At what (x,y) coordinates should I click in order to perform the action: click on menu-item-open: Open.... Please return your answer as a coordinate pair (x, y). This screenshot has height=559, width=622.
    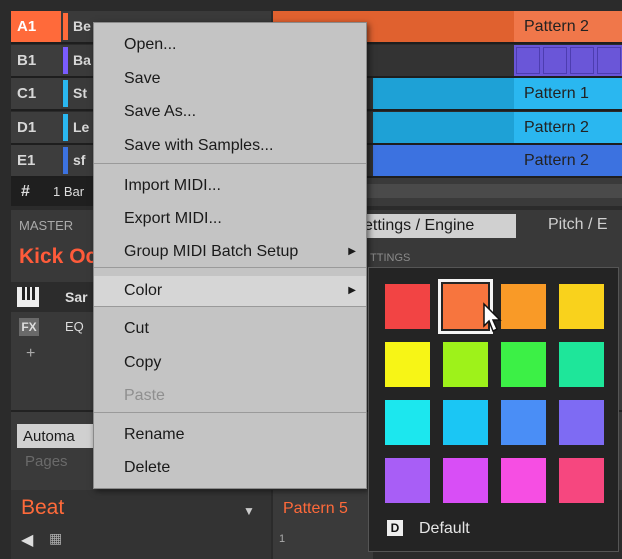
    Looking at the image, I should click on (230, 45).